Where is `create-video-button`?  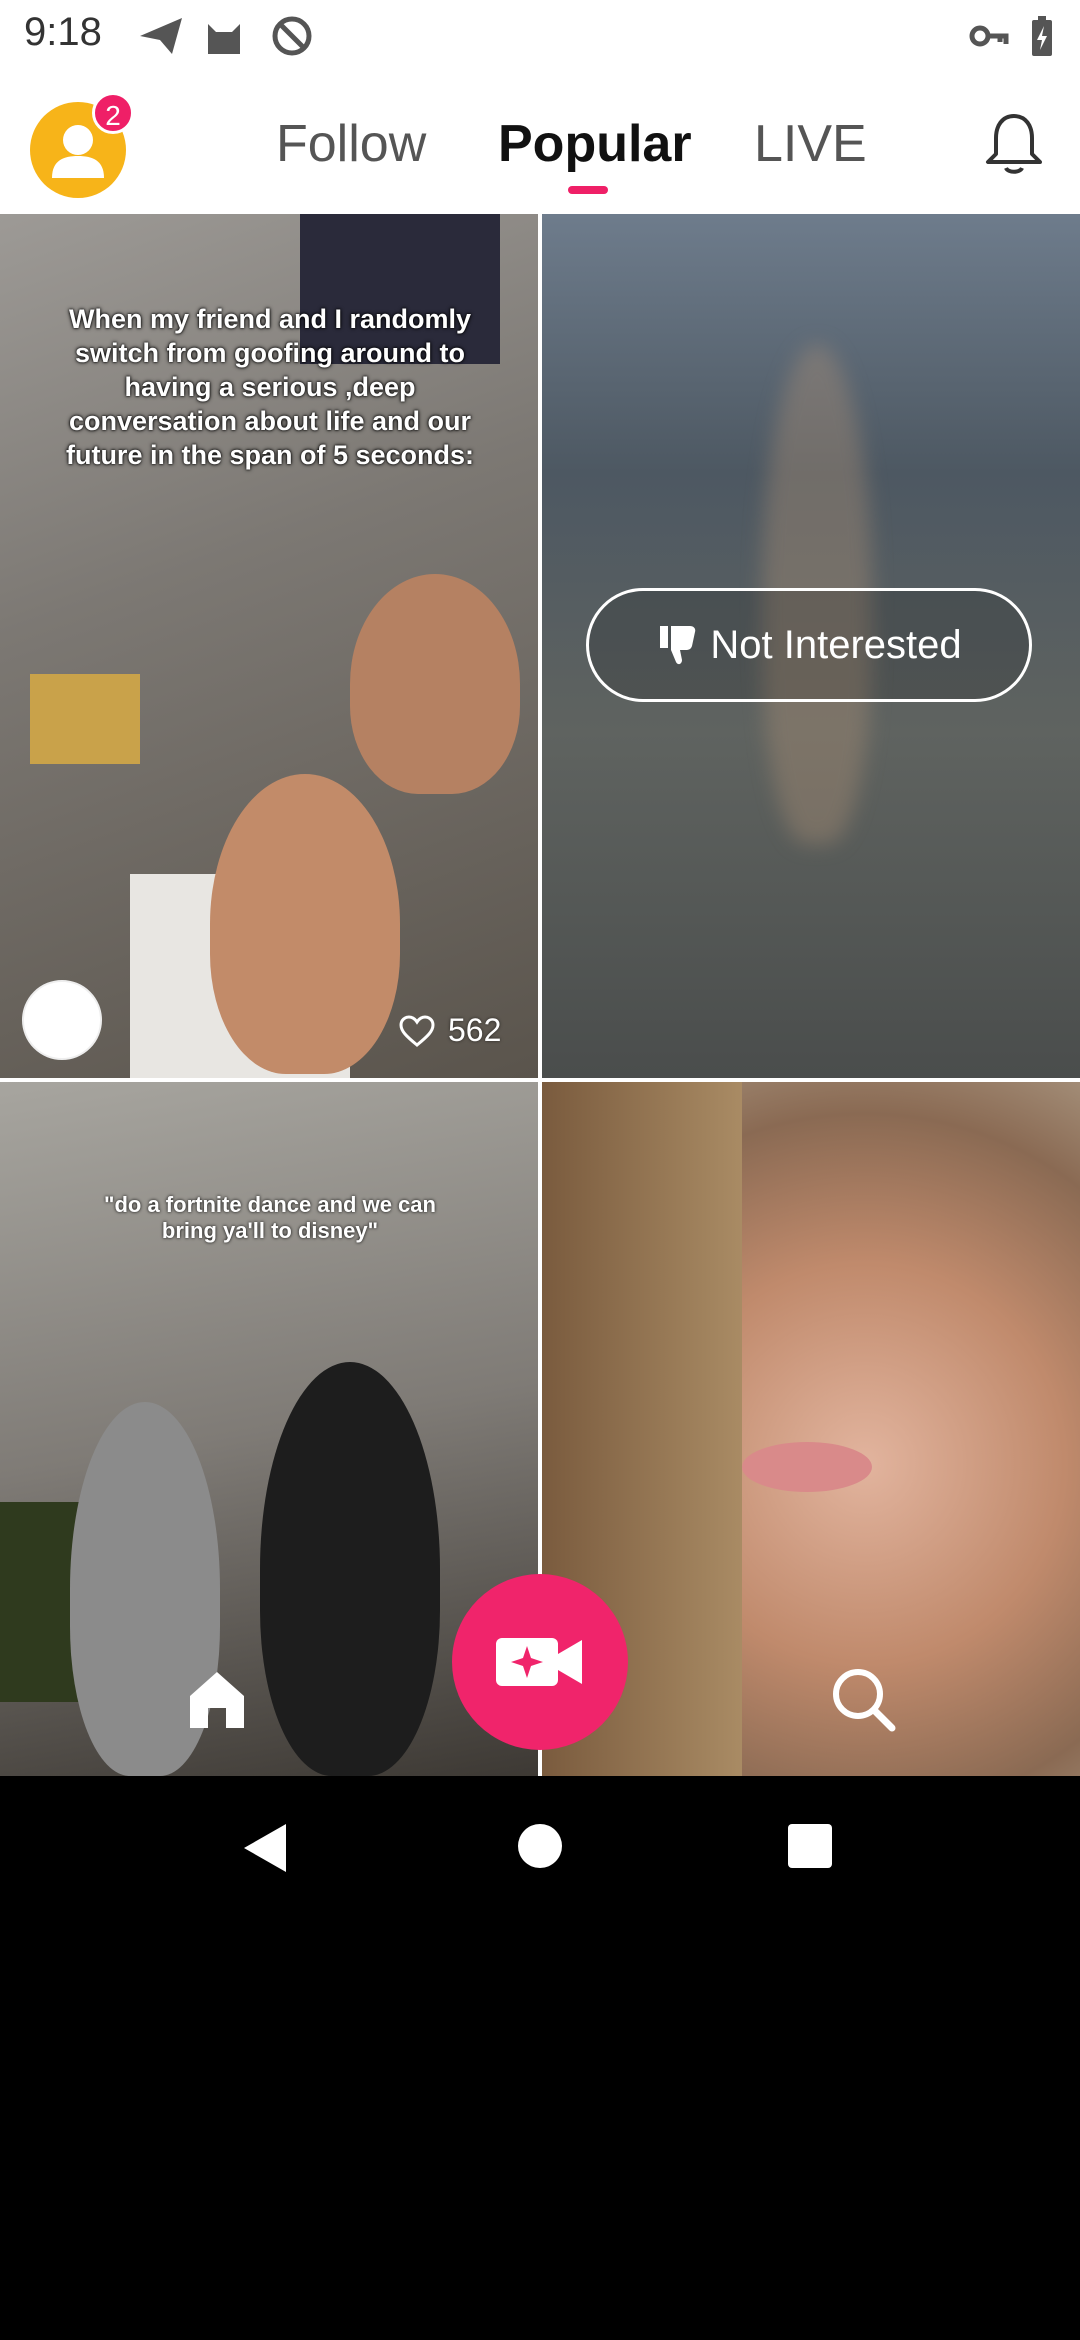
create-video-button is located at coordinates (540, 1662).